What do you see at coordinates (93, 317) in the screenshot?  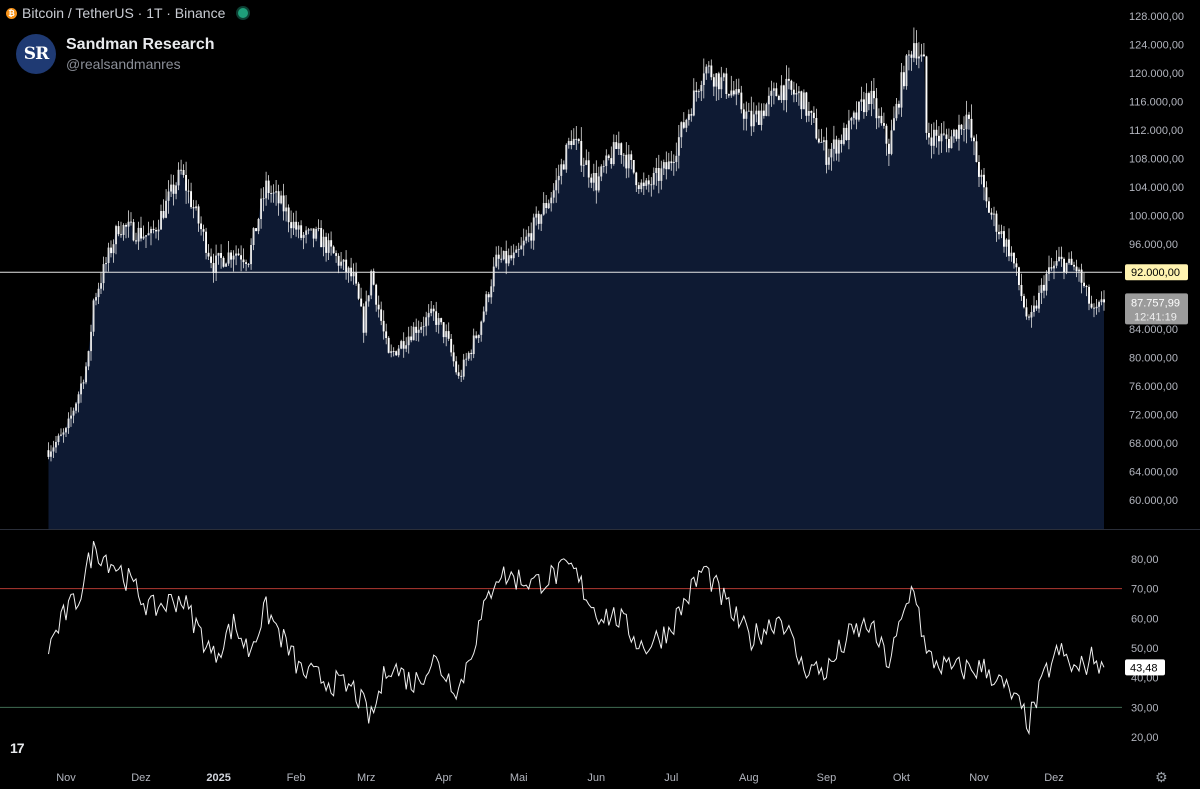 I see `candle` at bounding box center [93, 317].